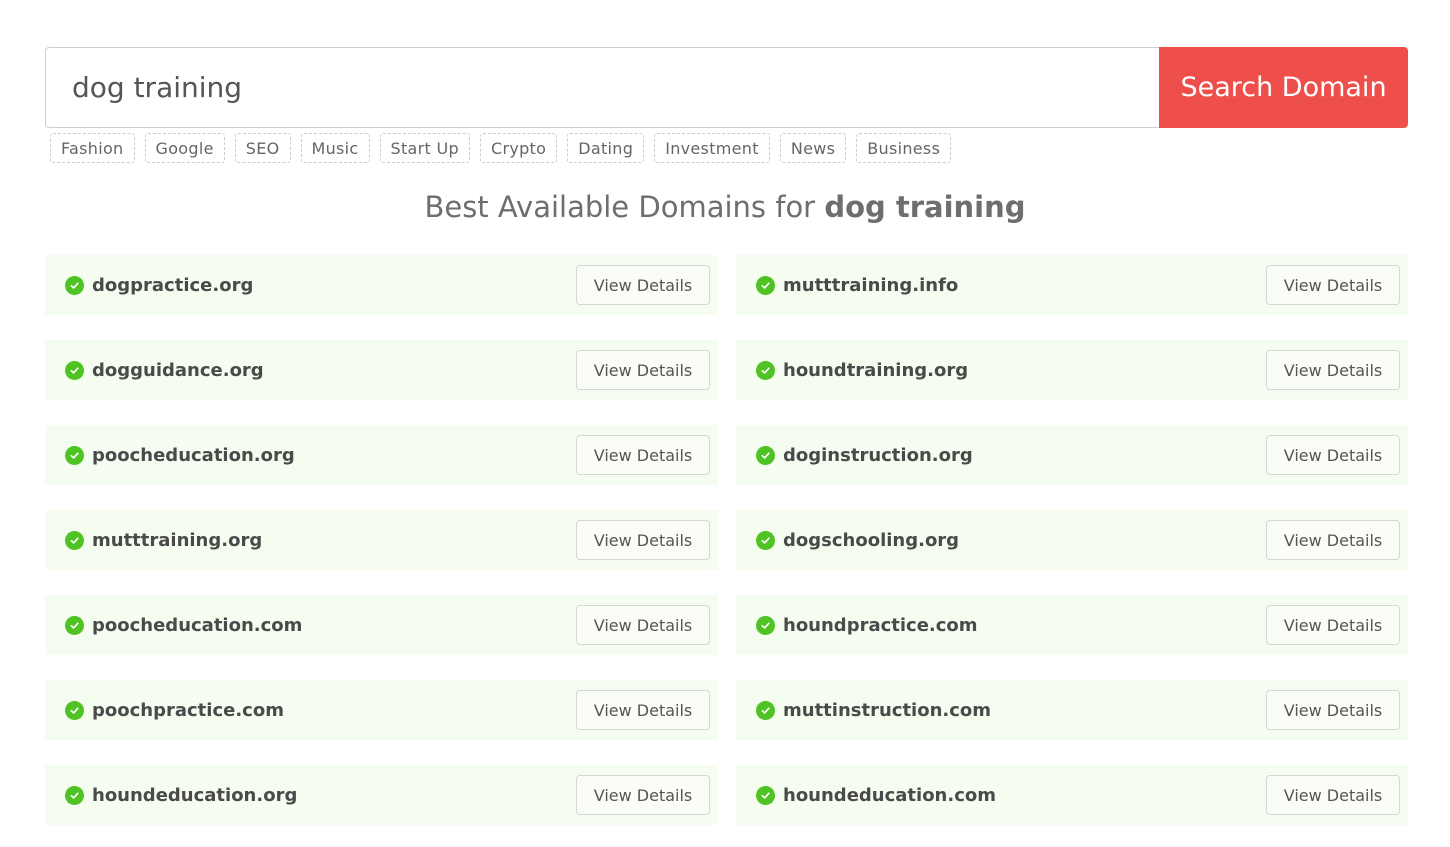 This screenshot has width=1450, height=847. I want to click on tag-google: Google, so click(184, 148).